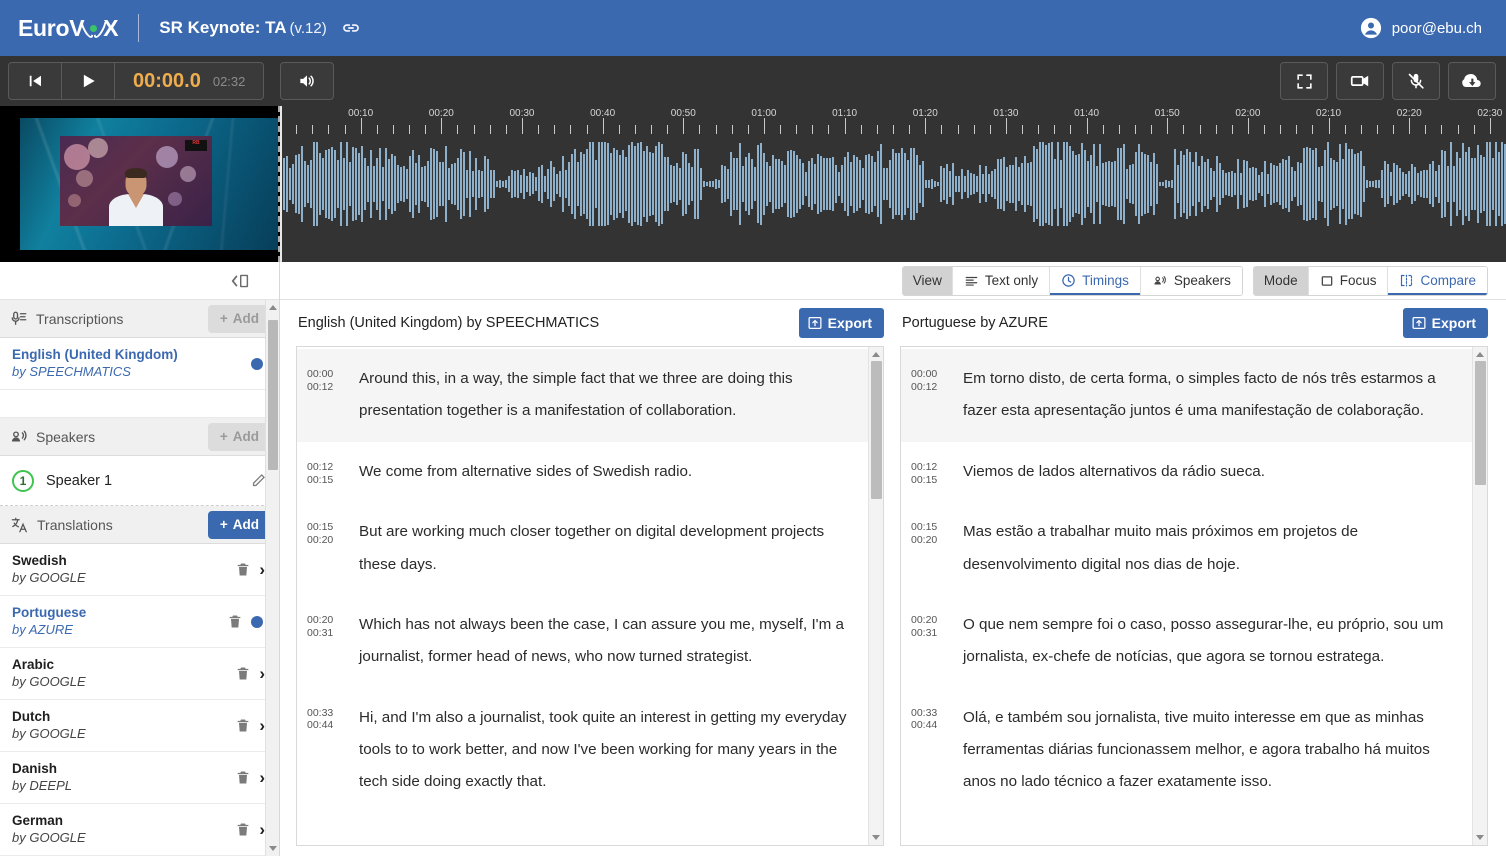 This screenshot has height=856, width=1506. I want to click on translation-item: Portuguese by AZURE, so click(139, 622).